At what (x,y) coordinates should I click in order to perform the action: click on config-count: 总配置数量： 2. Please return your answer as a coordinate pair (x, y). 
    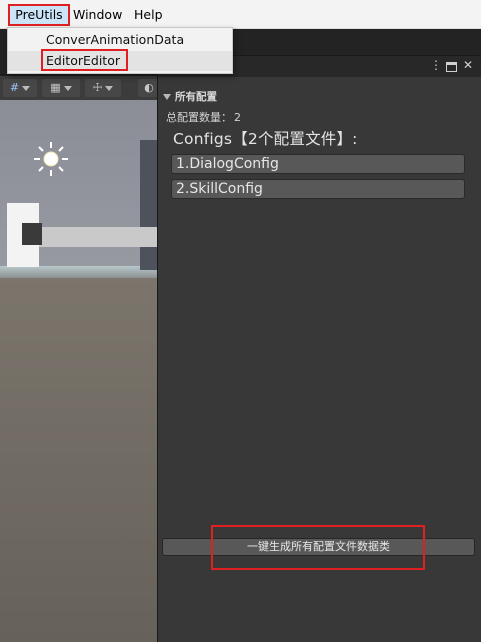
    Looking at the image, I should click on (202, 117).